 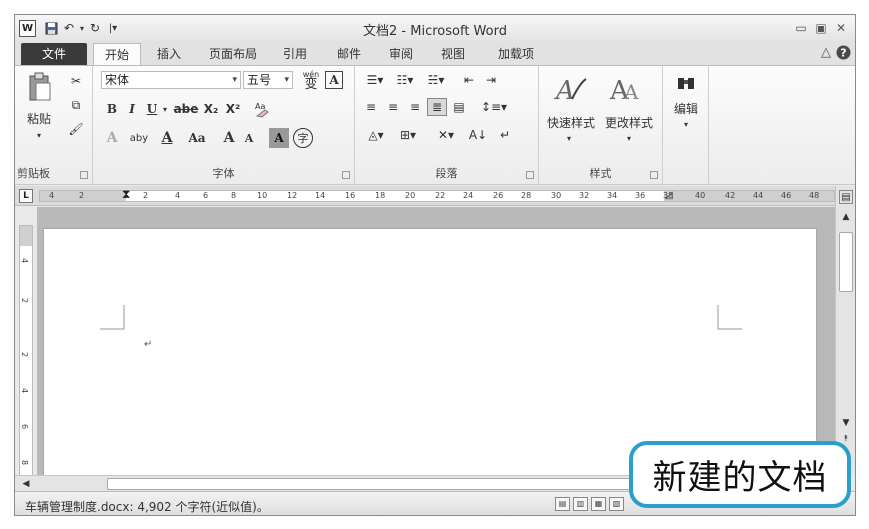 I want to click on vertical-scrollbar: ▤ ▲ ▼ ⯭ ●, so click(x=845, y=331).